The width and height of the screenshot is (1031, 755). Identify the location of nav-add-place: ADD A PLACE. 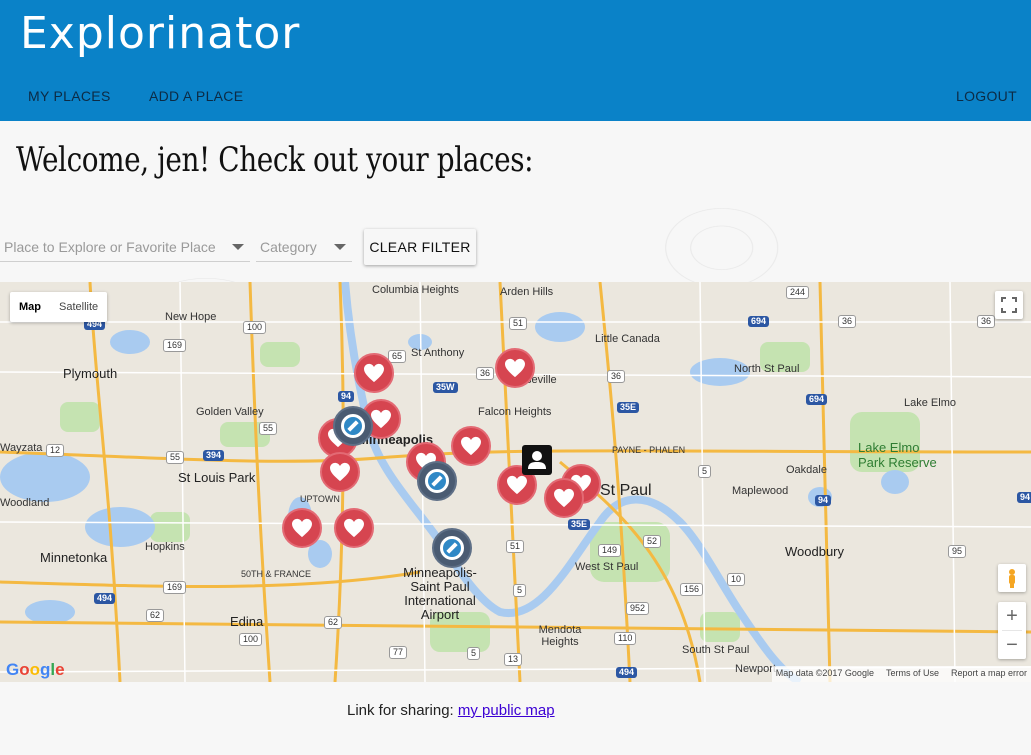
(196, 96).